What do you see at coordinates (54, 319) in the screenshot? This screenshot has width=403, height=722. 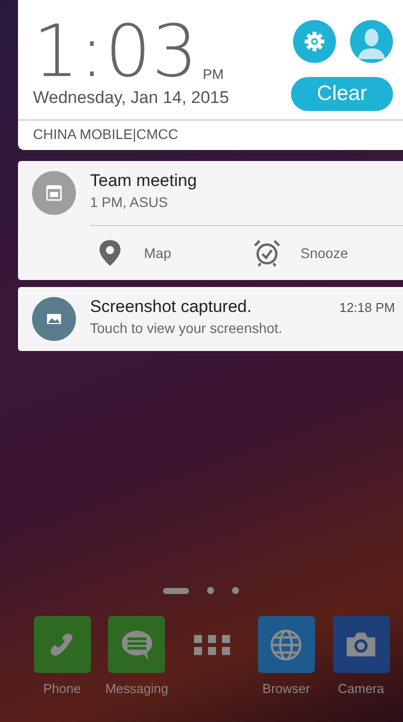 I see `image-icon` at bounding box center [54, 319].